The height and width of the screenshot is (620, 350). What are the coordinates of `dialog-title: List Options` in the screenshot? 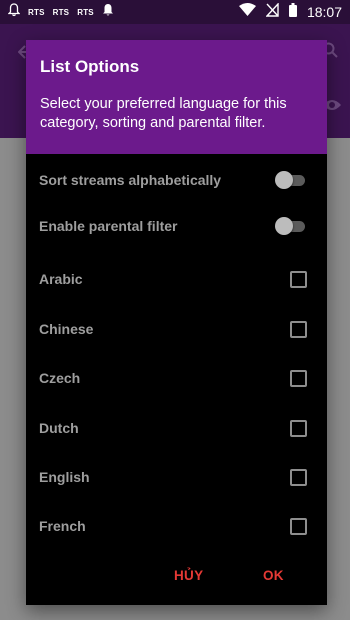 It's located at (90, 66).